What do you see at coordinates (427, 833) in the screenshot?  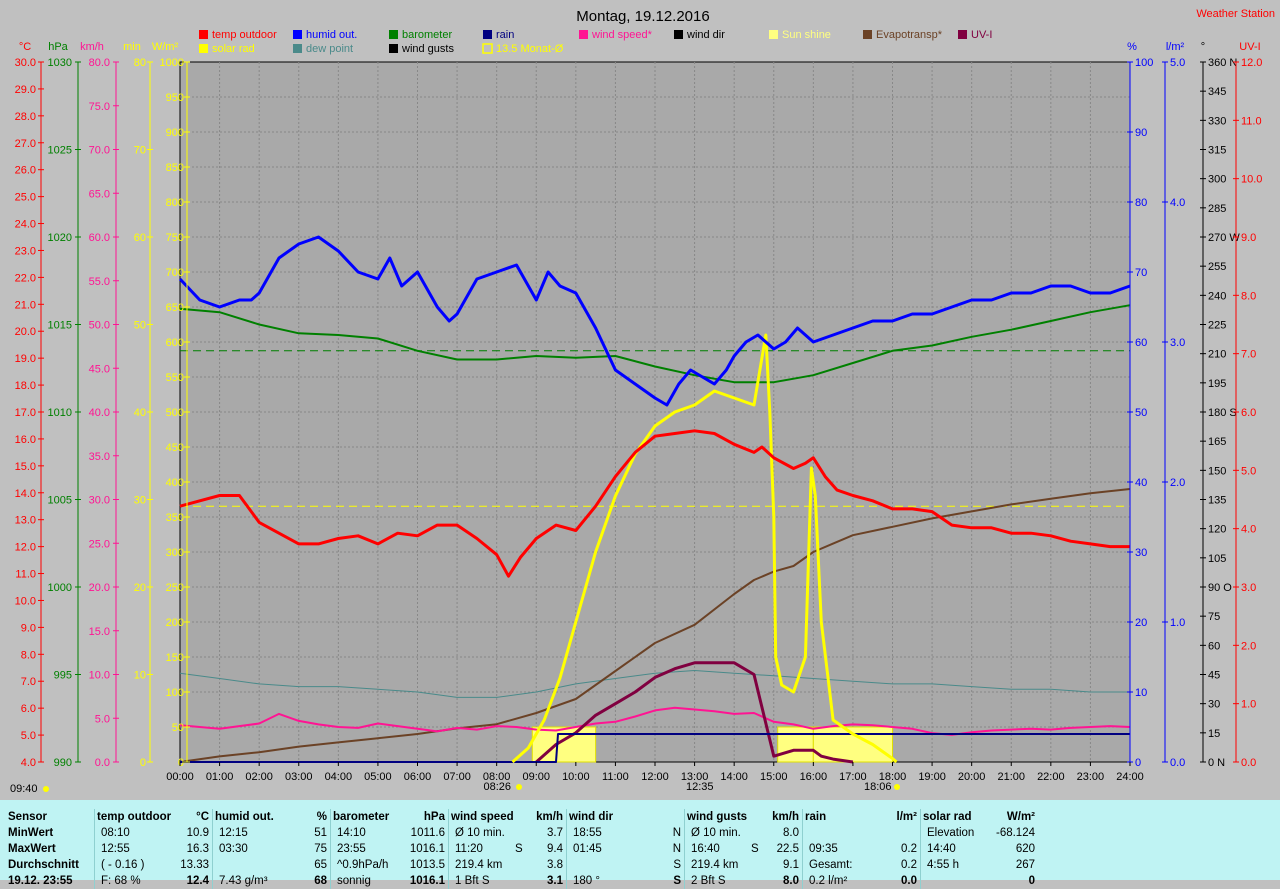 I see `stats-cell: 1011.6` at bounding box center [427, 833].